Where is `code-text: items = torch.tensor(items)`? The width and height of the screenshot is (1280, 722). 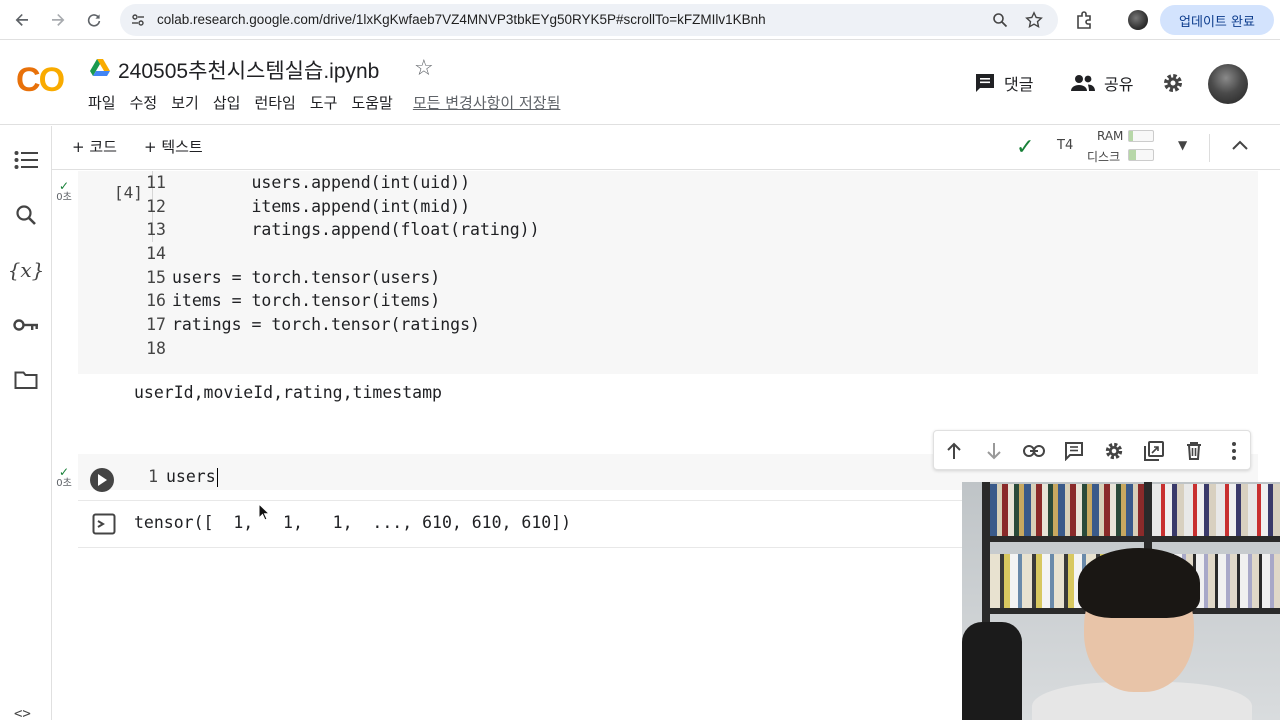
code-text: items = torch.tensor(items) is located at coordinates (306, 301).